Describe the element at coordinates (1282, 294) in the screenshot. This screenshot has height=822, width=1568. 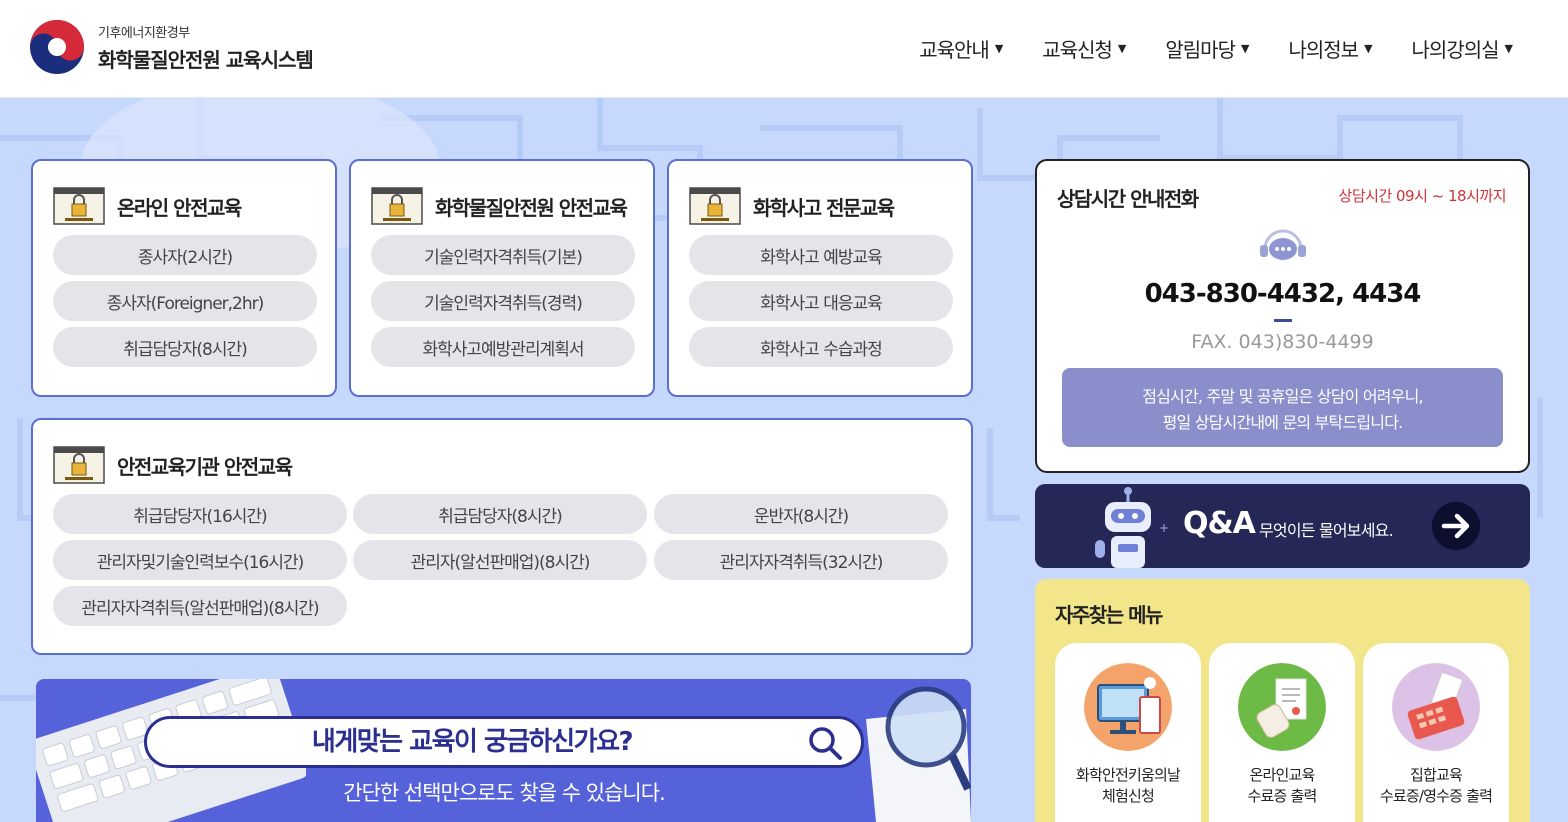
I see `contact-phone: 043-830-4432, 4434` at that location.